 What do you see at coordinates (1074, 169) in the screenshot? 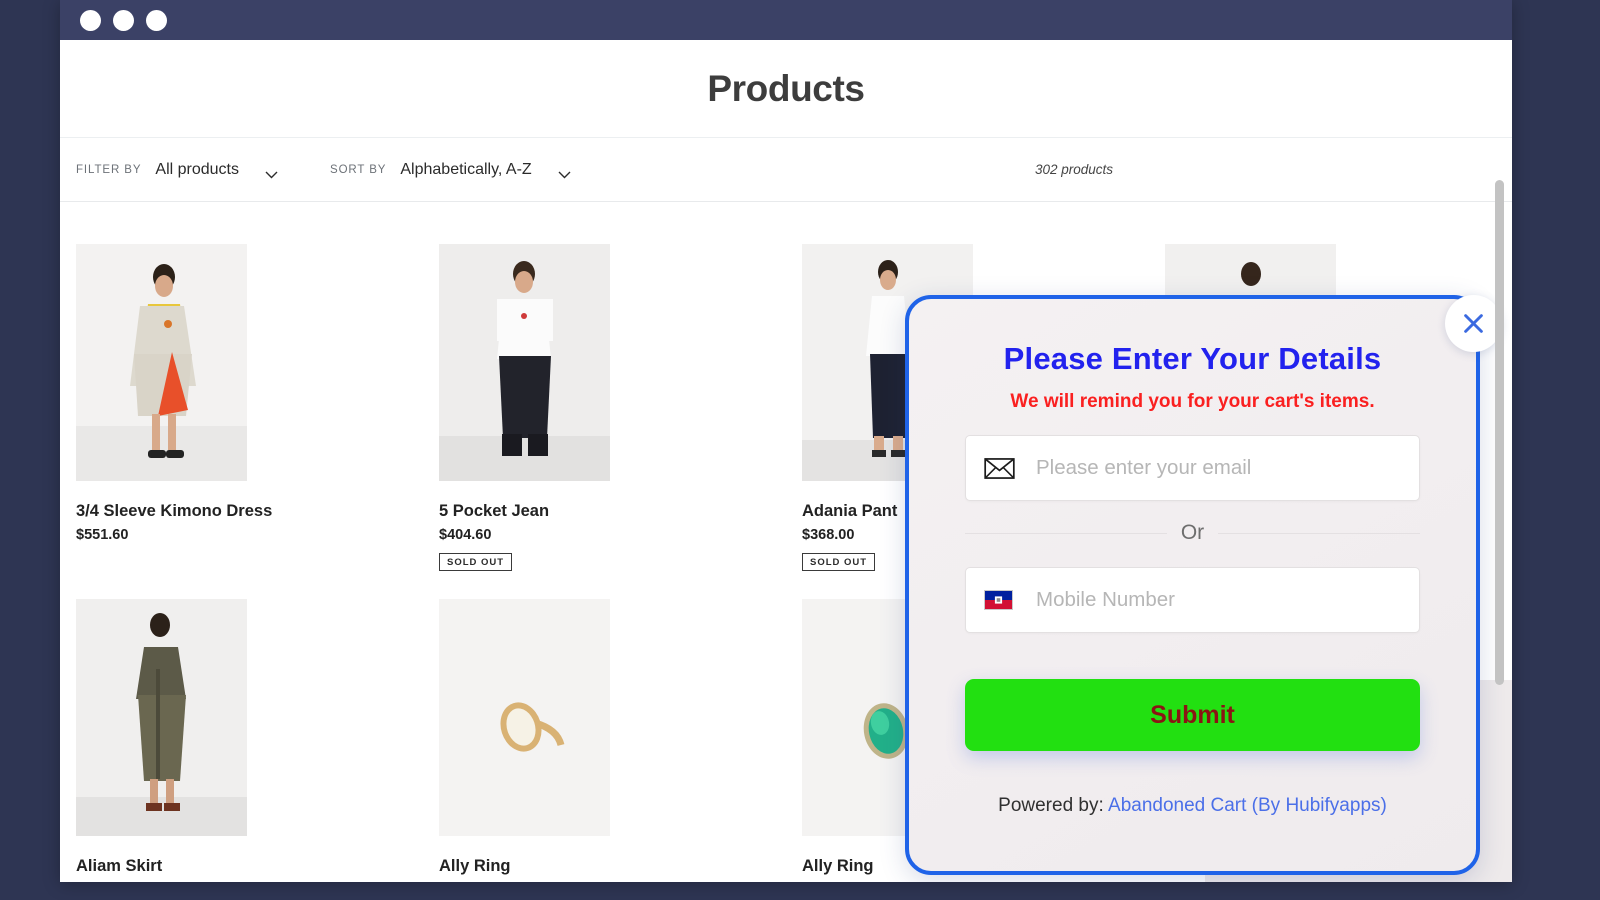
I see `product-count: 302 products` at bounding box center [1074, 169].